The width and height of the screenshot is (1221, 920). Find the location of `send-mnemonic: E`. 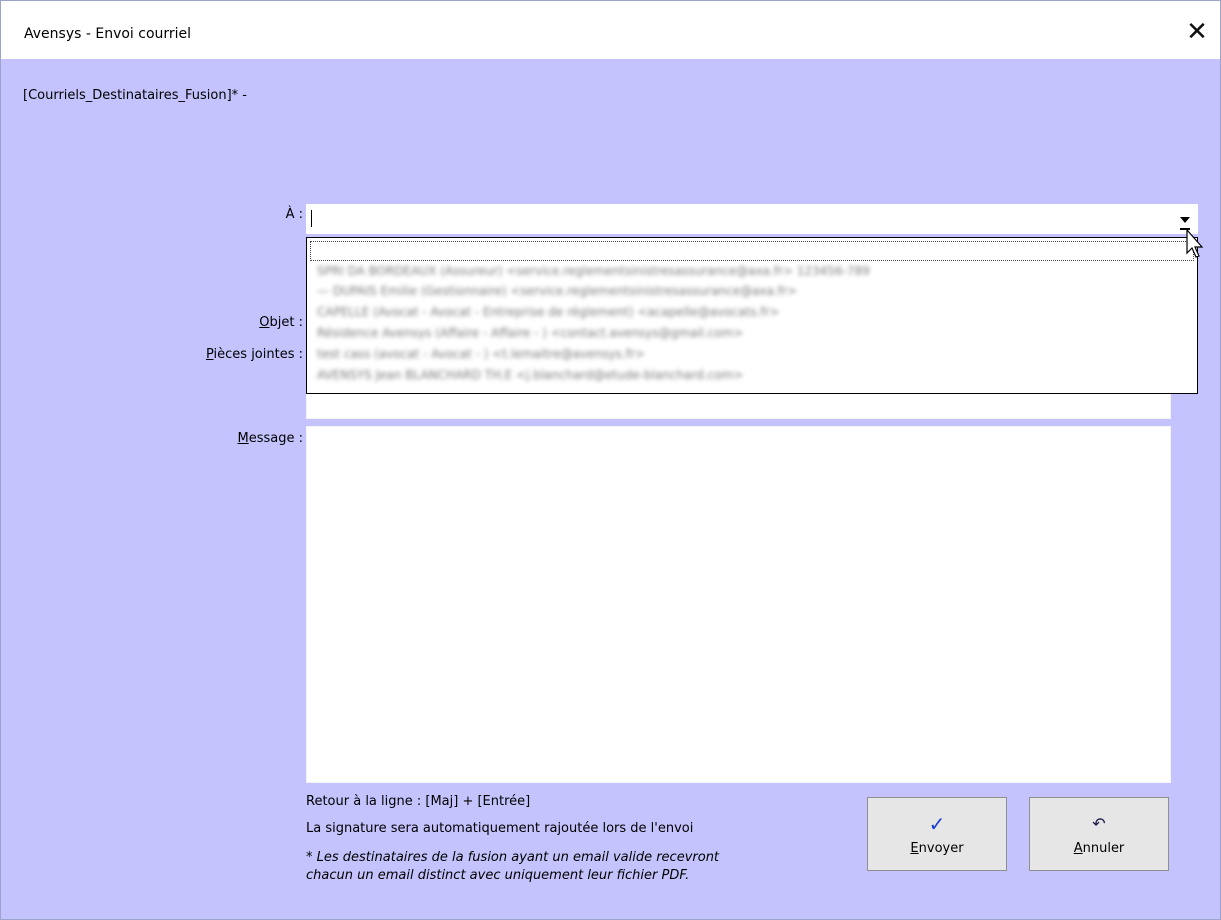

send-mnemonic: E is located at coordinates (914, 848).